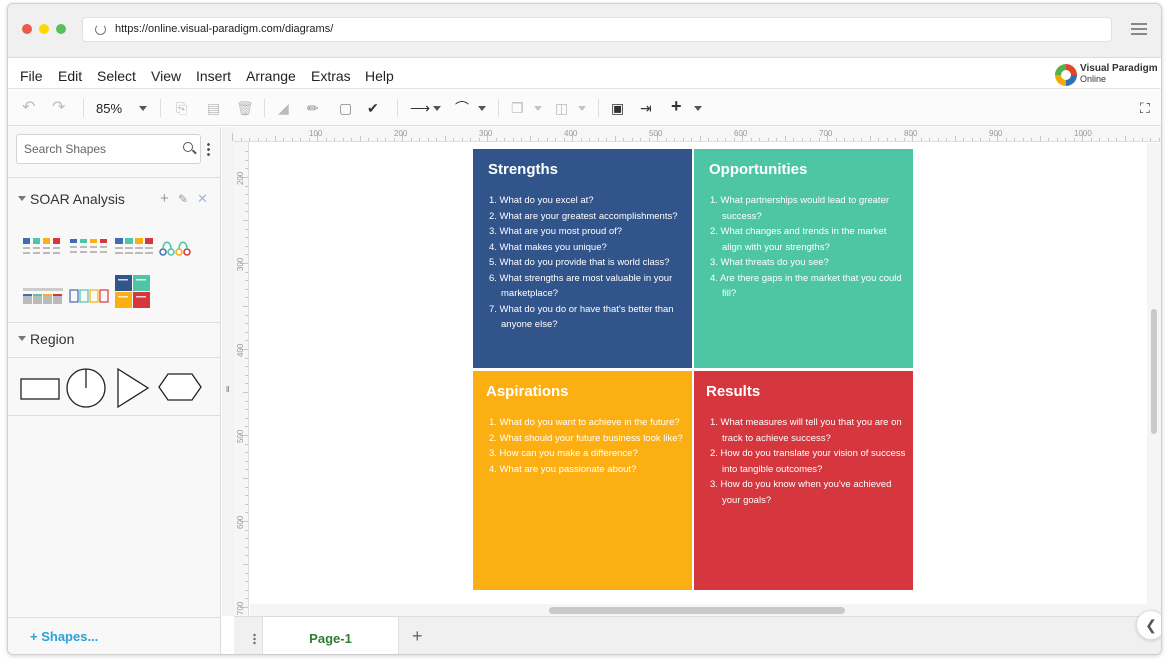  Describe the element at coordinates (417, 636) in the screenshot. I see `add-page-icon: +` at that location.